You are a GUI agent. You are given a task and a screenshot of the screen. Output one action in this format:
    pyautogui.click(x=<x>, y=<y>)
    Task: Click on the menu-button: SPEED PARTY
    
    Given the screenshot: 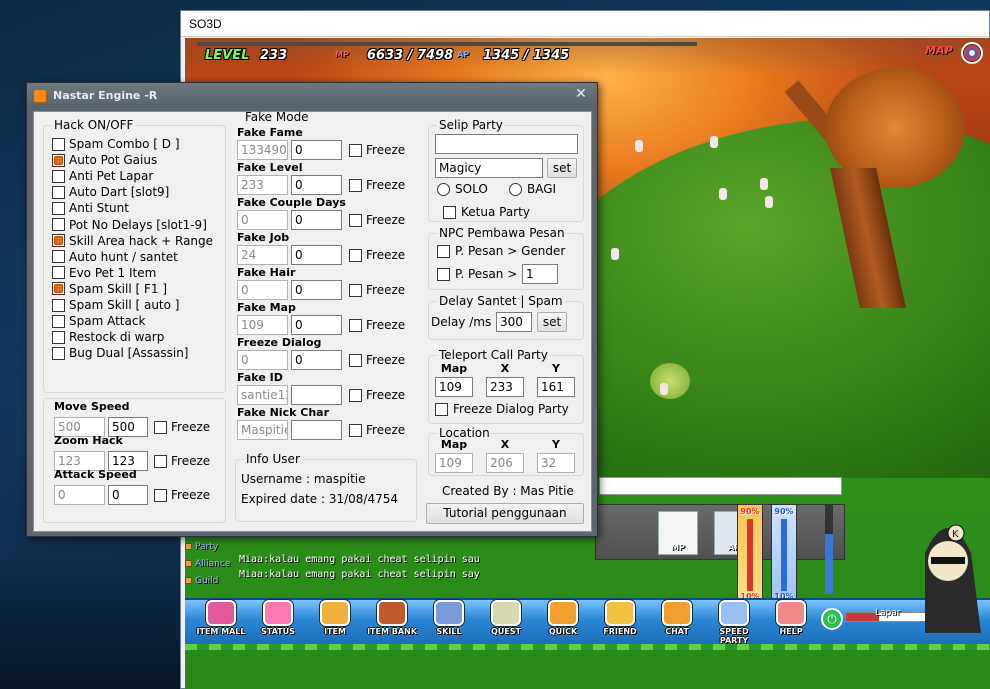 What is the action you would take?
    pyautogui.click(x=734, y=622)
    